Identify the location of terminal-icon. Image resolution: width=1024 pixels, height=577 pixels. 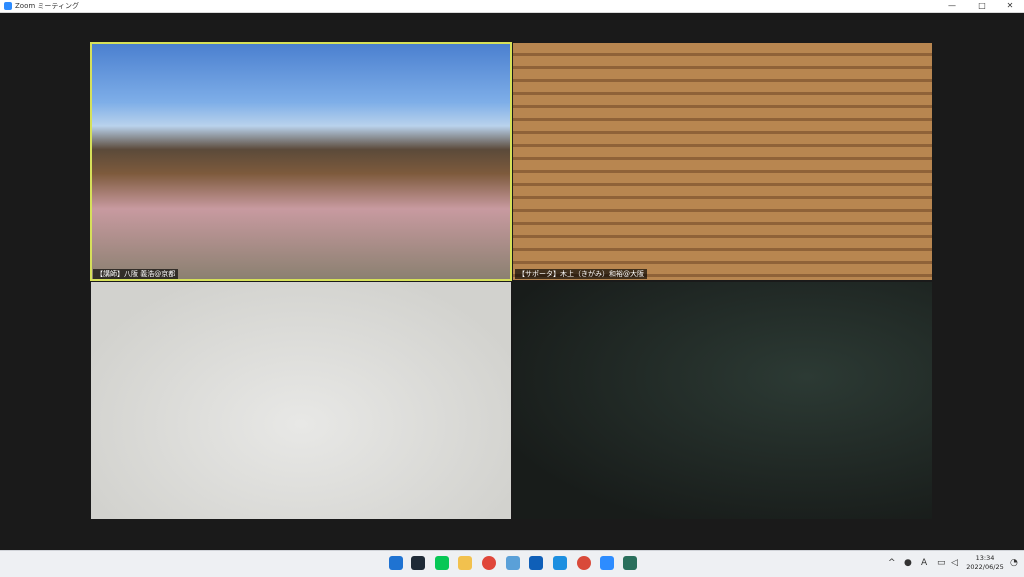
(418, 563).